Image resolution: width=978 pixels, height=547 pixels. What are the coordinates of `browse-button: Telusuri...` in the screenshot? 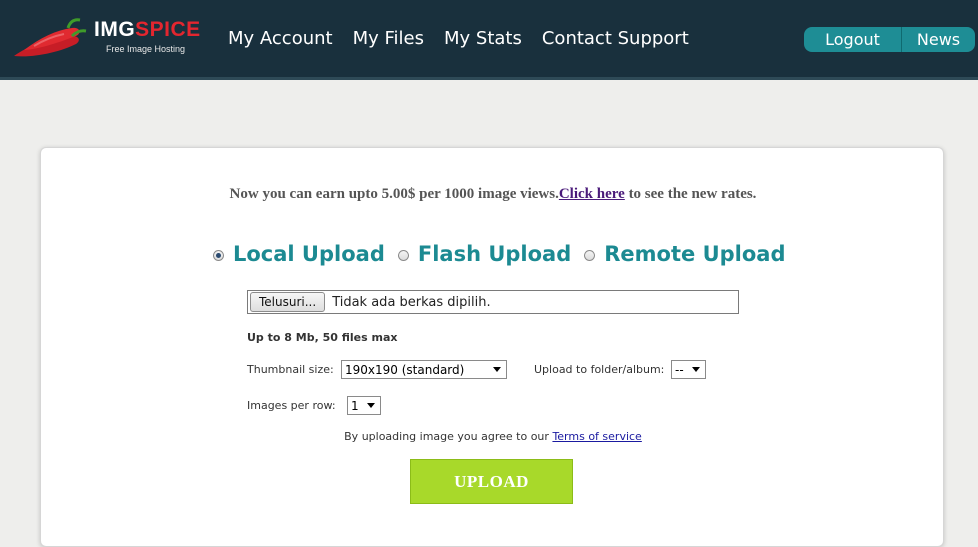 It's located at (288, 302).